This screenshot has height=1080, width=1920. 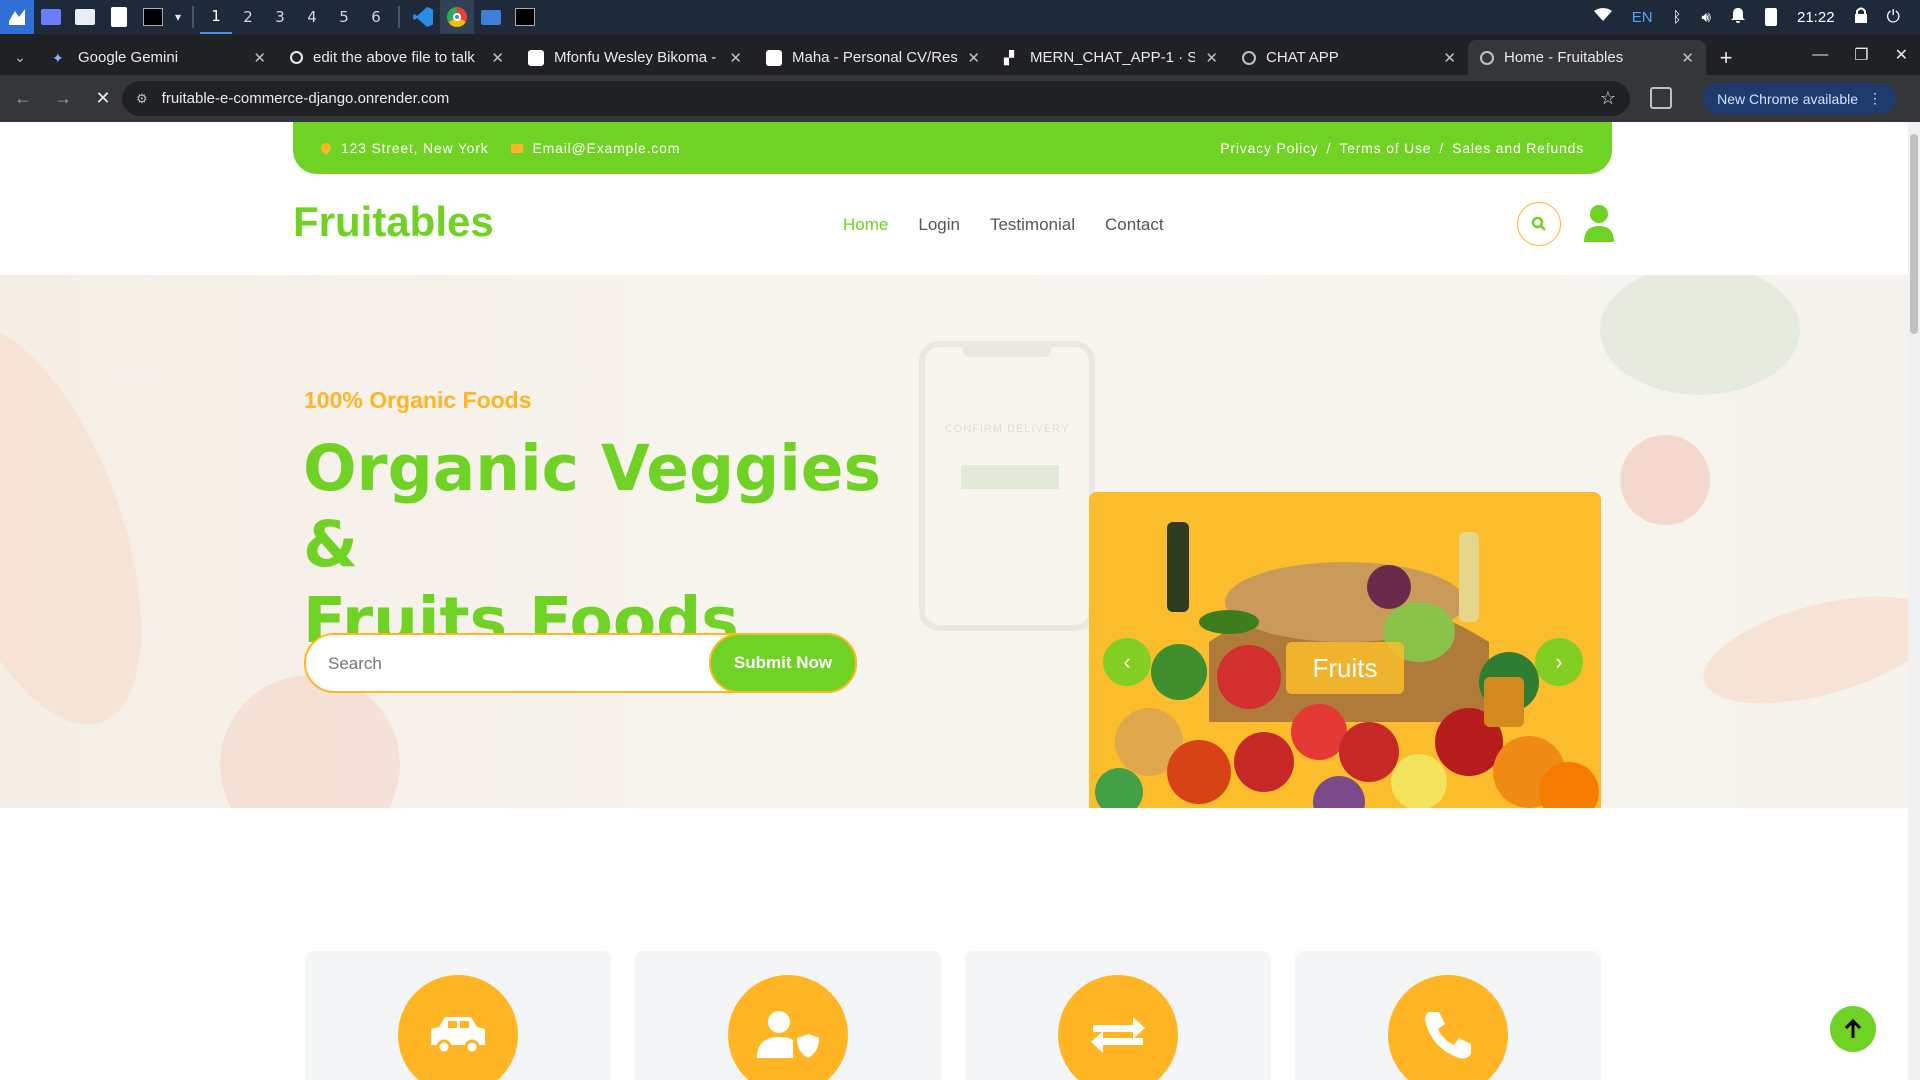 What do you see at coordinates (1602, 17) in the screenshot?
I see `wifi-icon` at bounding box center [1602, 17].